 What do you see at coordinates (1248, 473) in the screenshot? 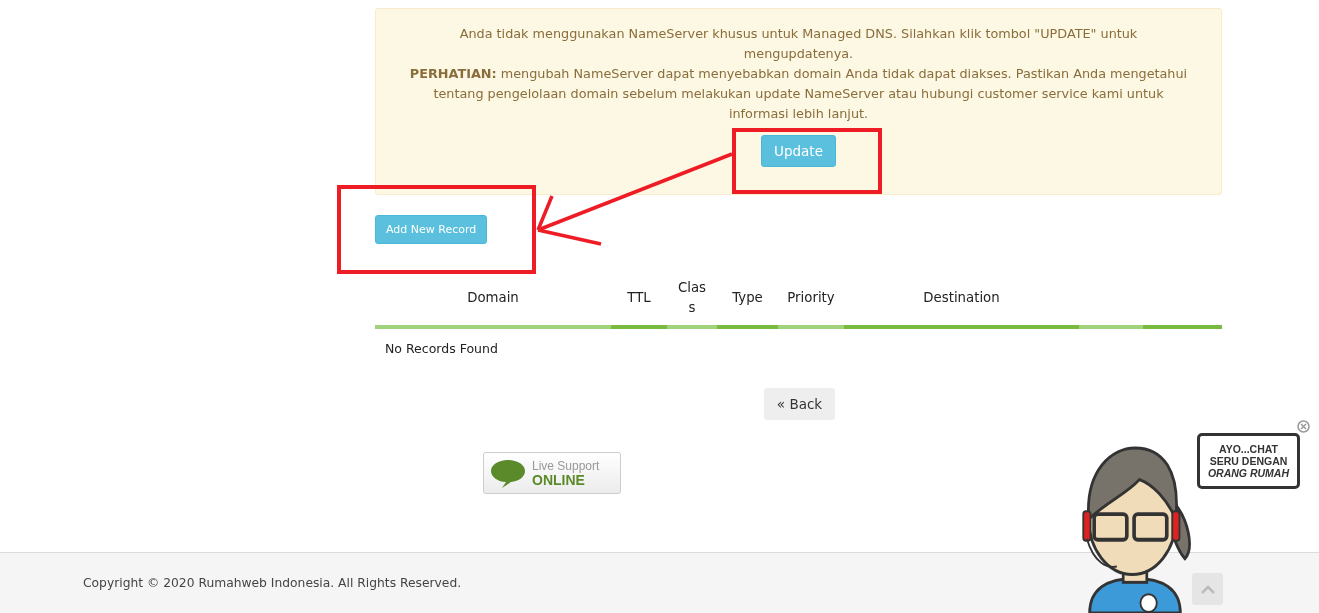
I see `chat-bubble-text: ORANG RUMAH` at bounding box center [1248, 473].